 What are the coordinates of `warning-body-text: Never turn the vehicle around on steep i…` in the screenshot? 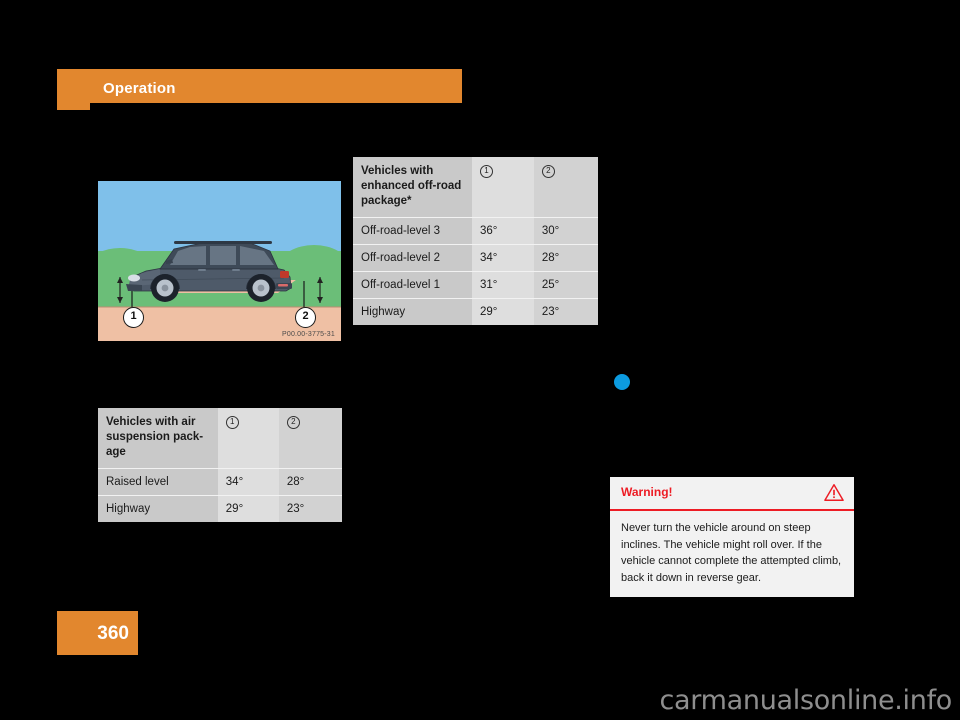 It's located at (732, 554).